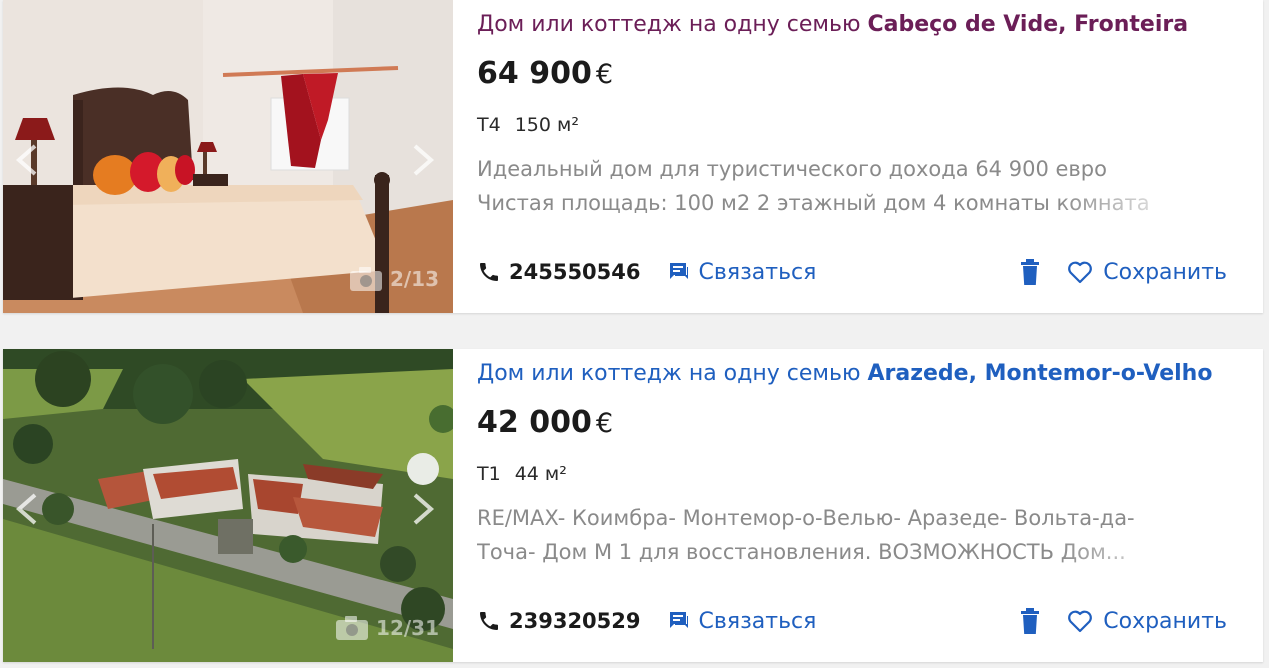  Describe the element at coordinates (852, 272) in the screenshot. I see `listing-actions: 245550546 Связаться Сохранить` at that location.